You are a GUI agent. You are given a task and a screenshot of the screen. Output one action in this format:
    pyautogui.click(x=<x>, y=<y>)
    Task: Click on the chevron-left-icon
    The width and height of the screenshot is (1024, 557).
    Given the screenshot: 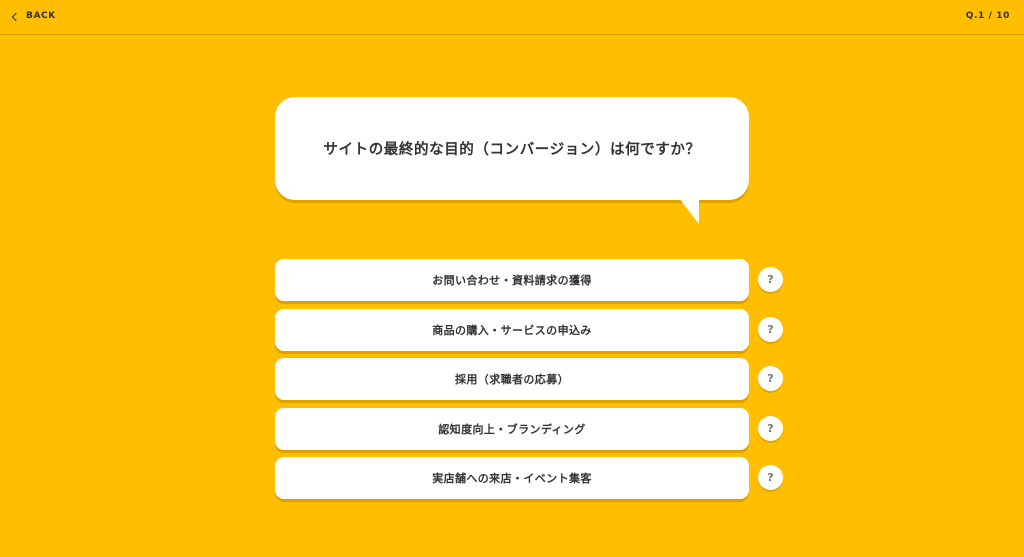 What is the action you would take?
    pyautogui.click(x=16, y=16)
    